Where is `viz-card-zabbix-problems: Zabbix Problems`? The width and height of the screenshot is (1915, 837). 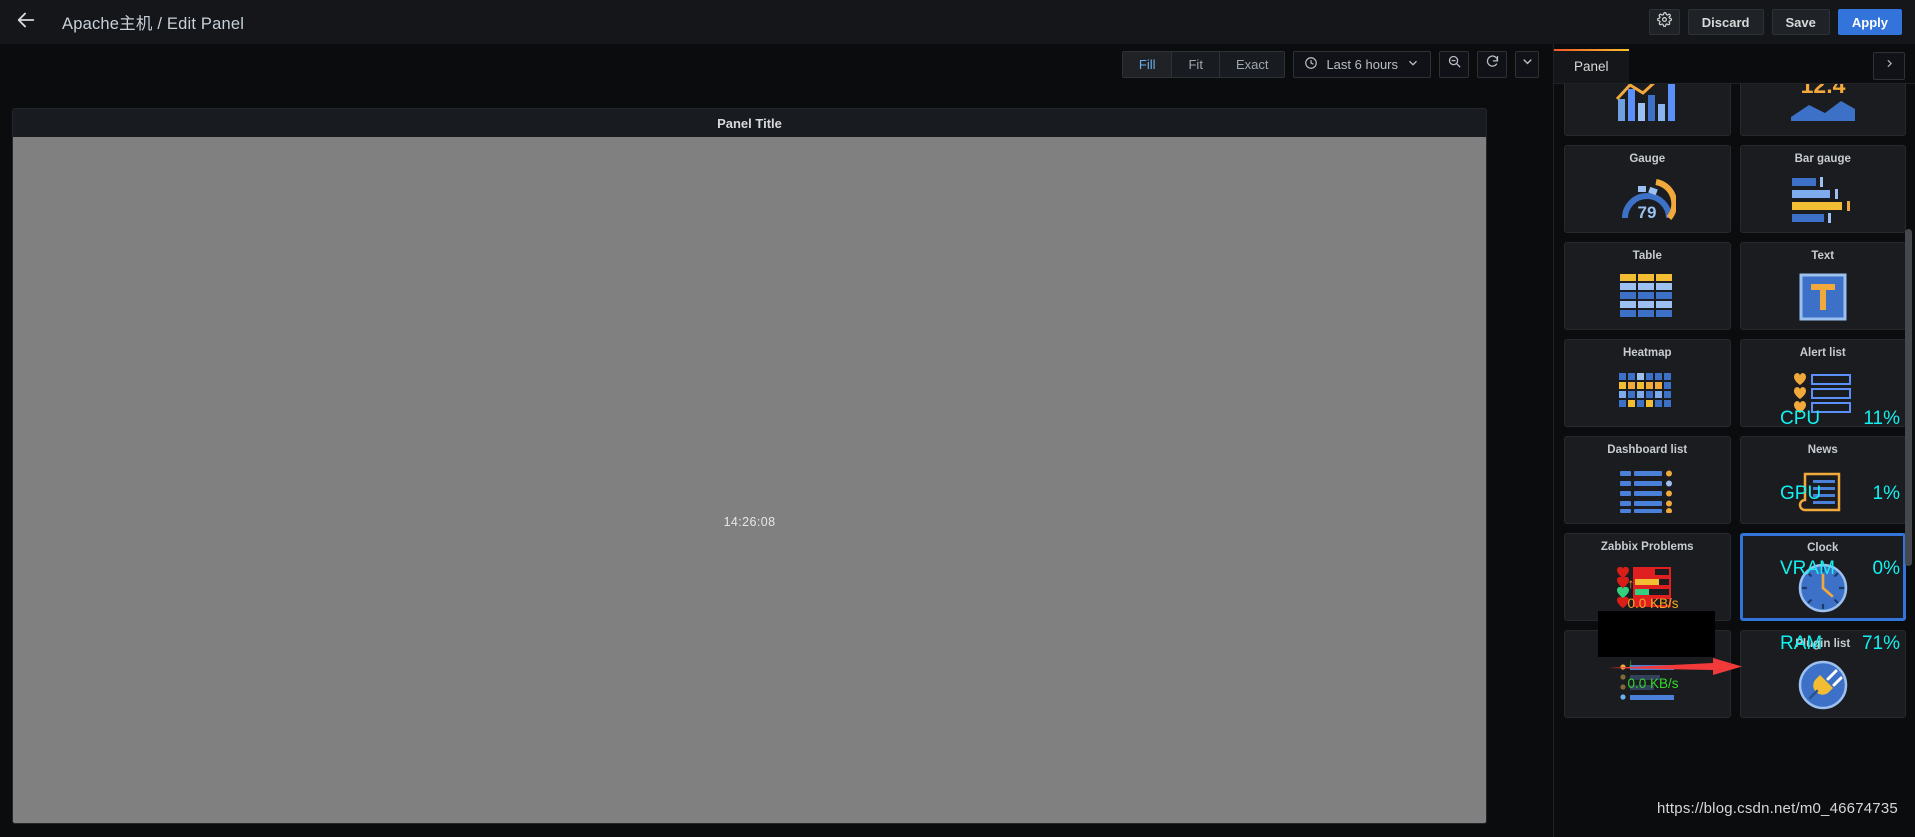 viz-card-zabbix-problems: Zabbix Problems is located at coordinates (1647, 577).